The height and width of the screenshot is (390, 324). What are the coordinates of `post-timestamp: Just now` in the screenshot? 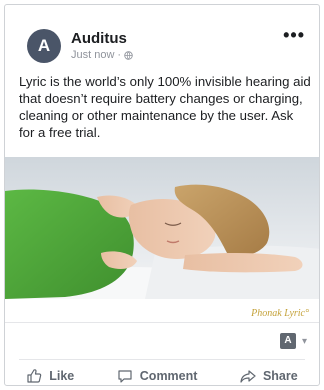 It's located at (92, 55).